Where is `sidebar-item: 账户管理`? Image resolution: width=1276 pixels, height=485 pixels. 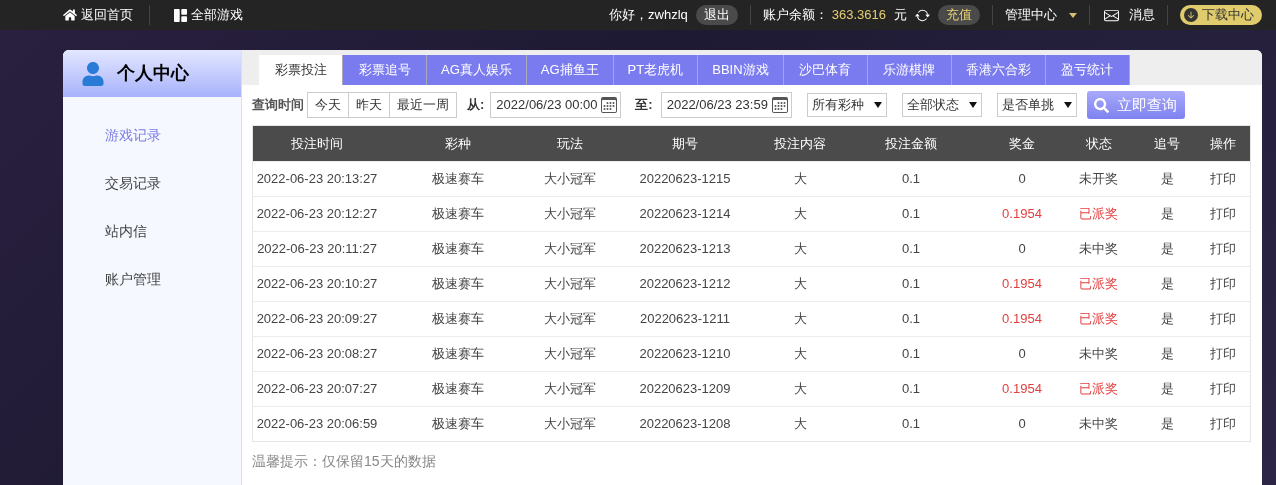
sidebar-item: 账户管理 is located at coordinates (152, 279).